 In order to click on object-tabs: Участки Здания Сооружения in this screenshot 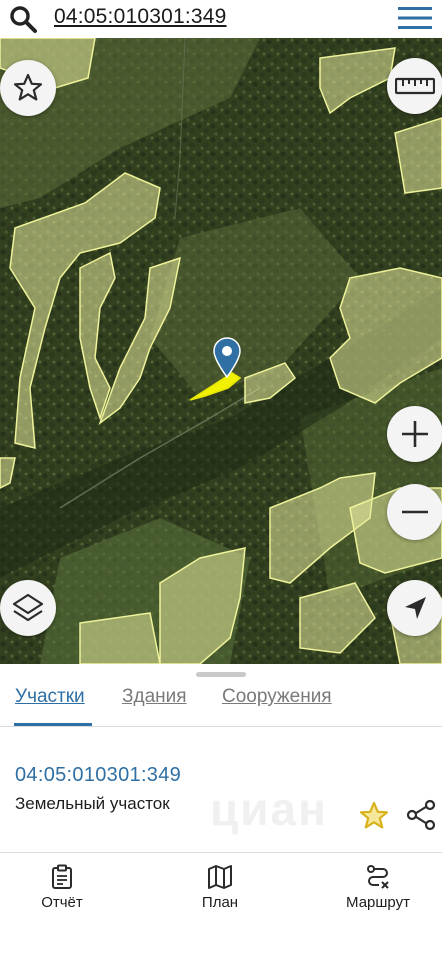, I will do `click(221, 703)`.